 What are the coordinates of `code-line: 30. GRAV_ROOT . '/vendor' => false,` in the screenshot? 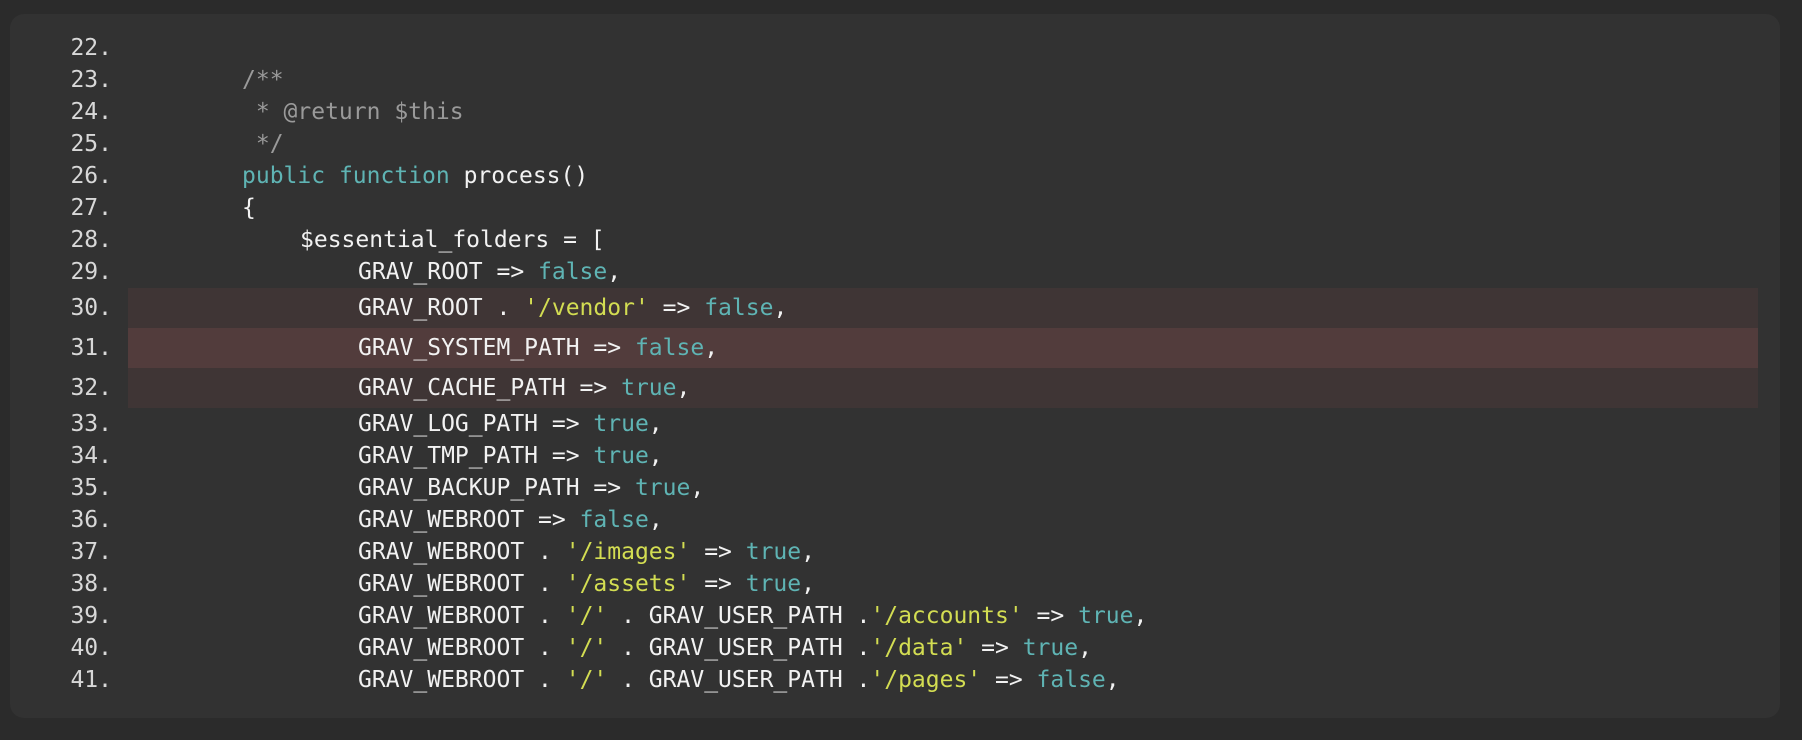 It's located at (895, 308).